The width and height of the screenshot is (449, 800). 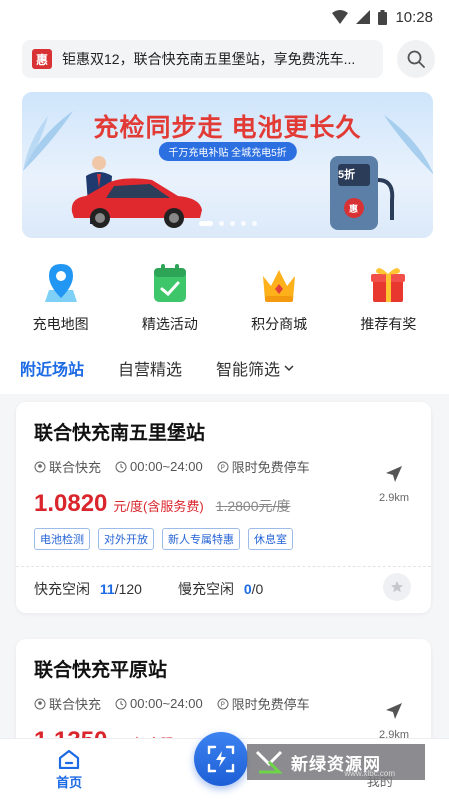 I want to click on price-row: 1.0820 元/度(含服务费) 1.2800元/度, so click(x=223, y=504).